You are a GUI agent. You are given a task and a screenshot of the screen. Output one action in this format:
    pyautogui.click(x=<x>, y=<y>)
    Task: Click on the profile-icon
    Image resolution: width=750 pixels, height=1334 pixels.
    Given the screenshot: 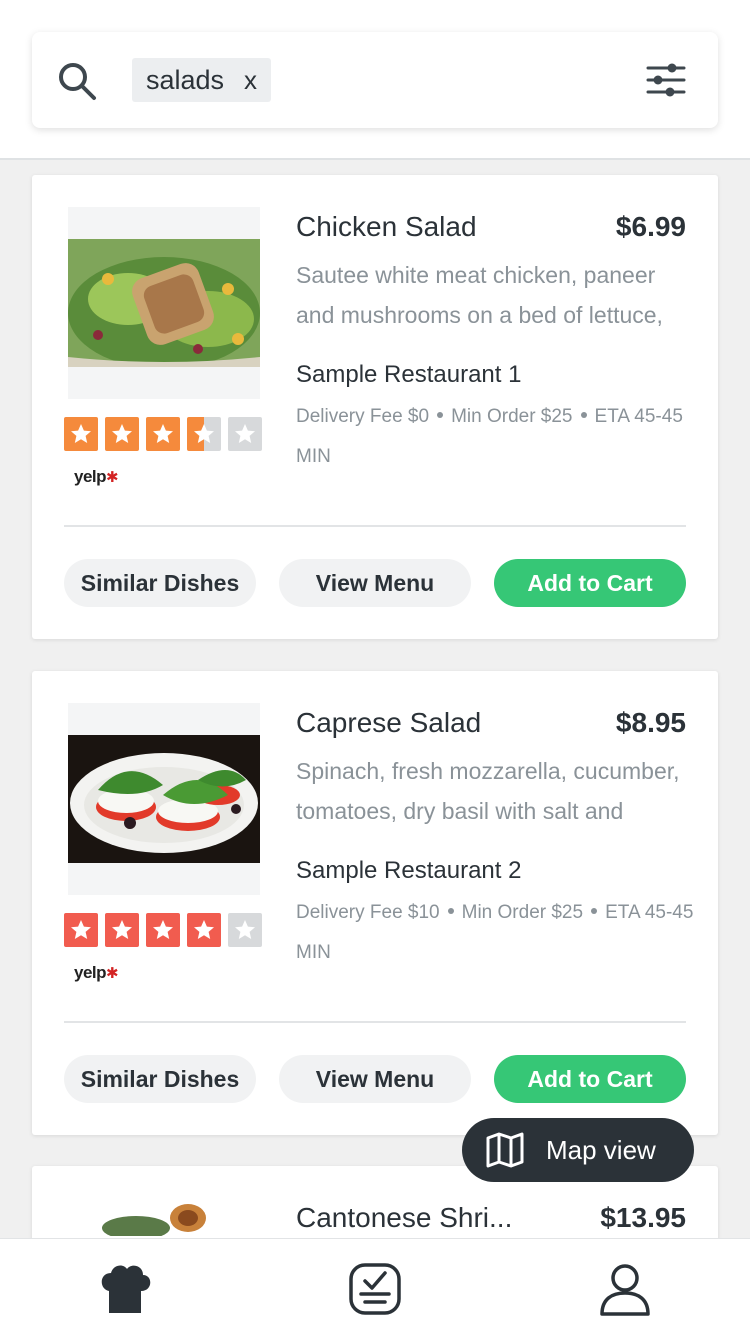 What is the action you would take?
    pyautogui.click(x=625, y=1290)
    